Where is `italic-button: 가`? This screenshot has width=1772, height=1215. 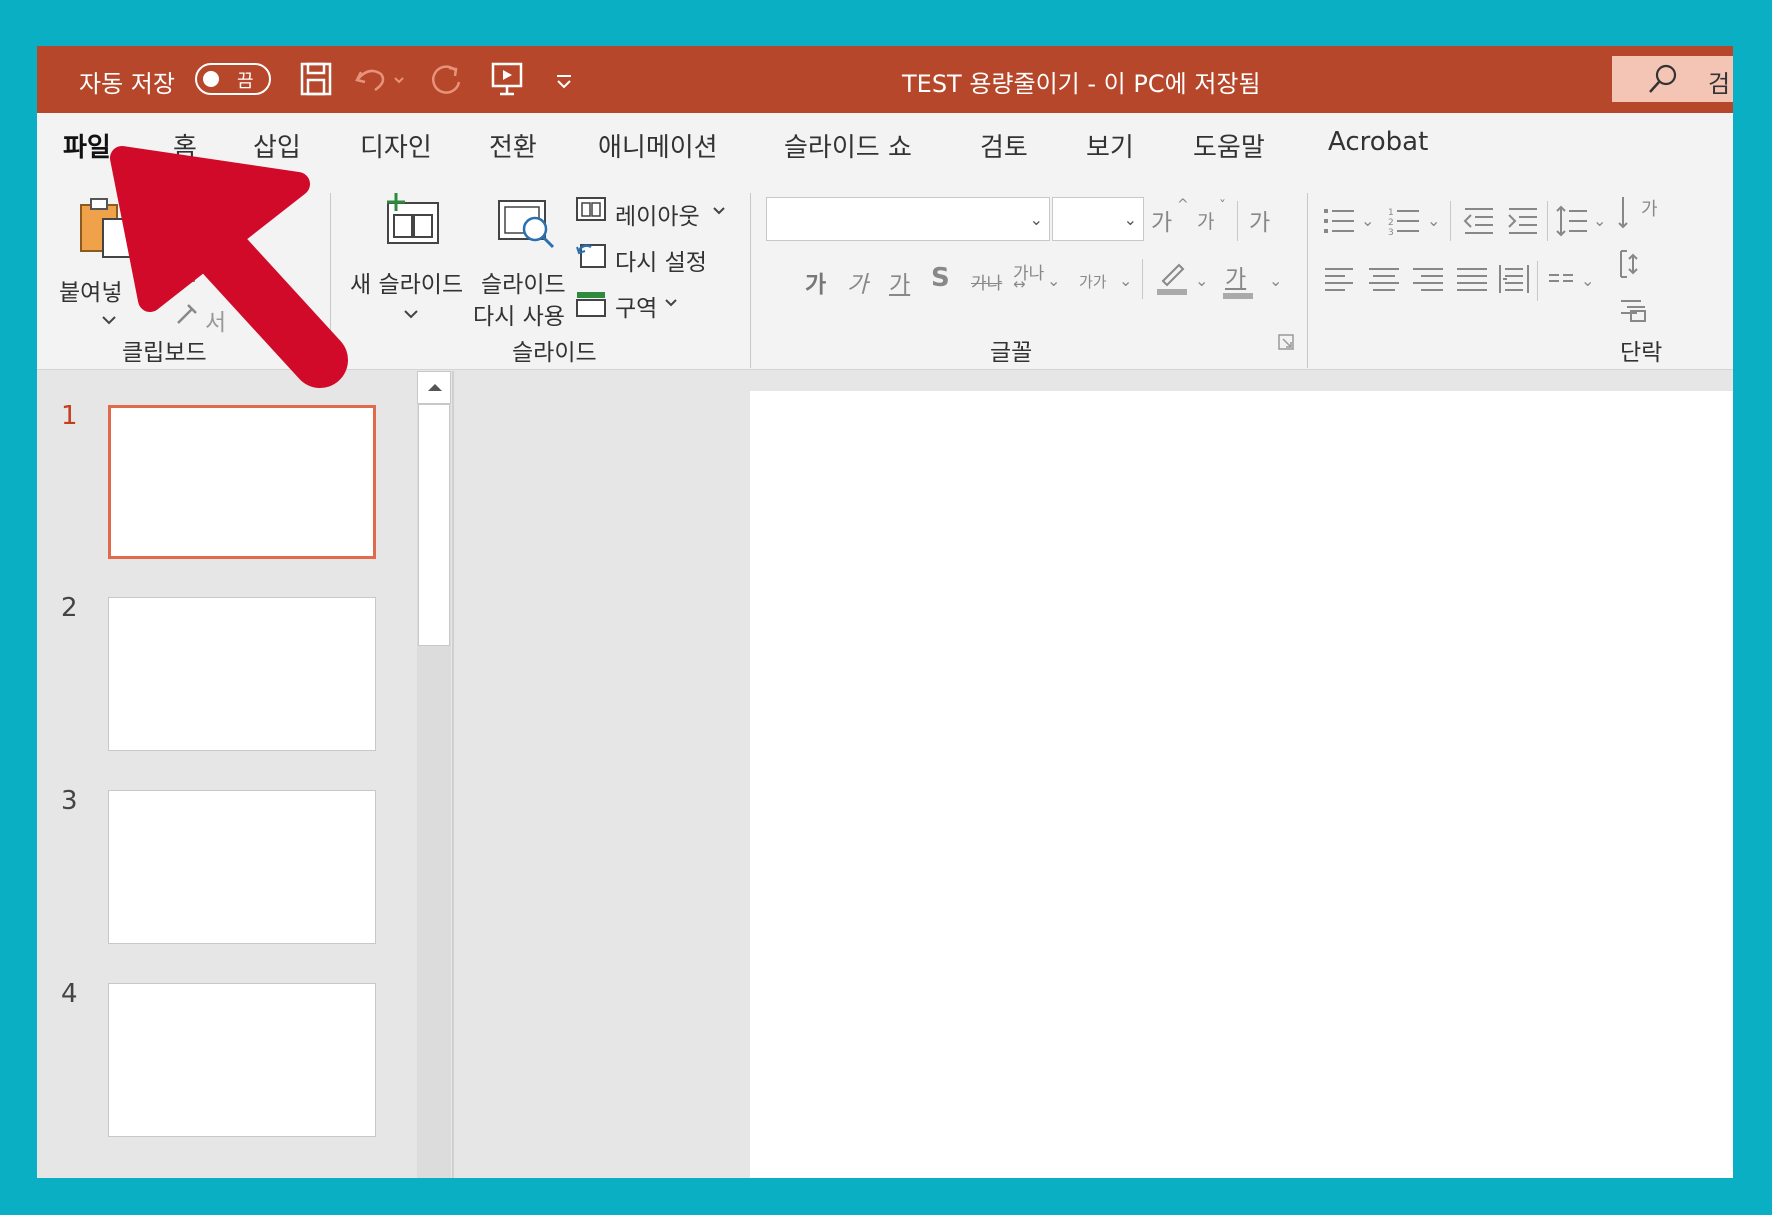
italic-button: 가 is located at coordinates (857, 282).